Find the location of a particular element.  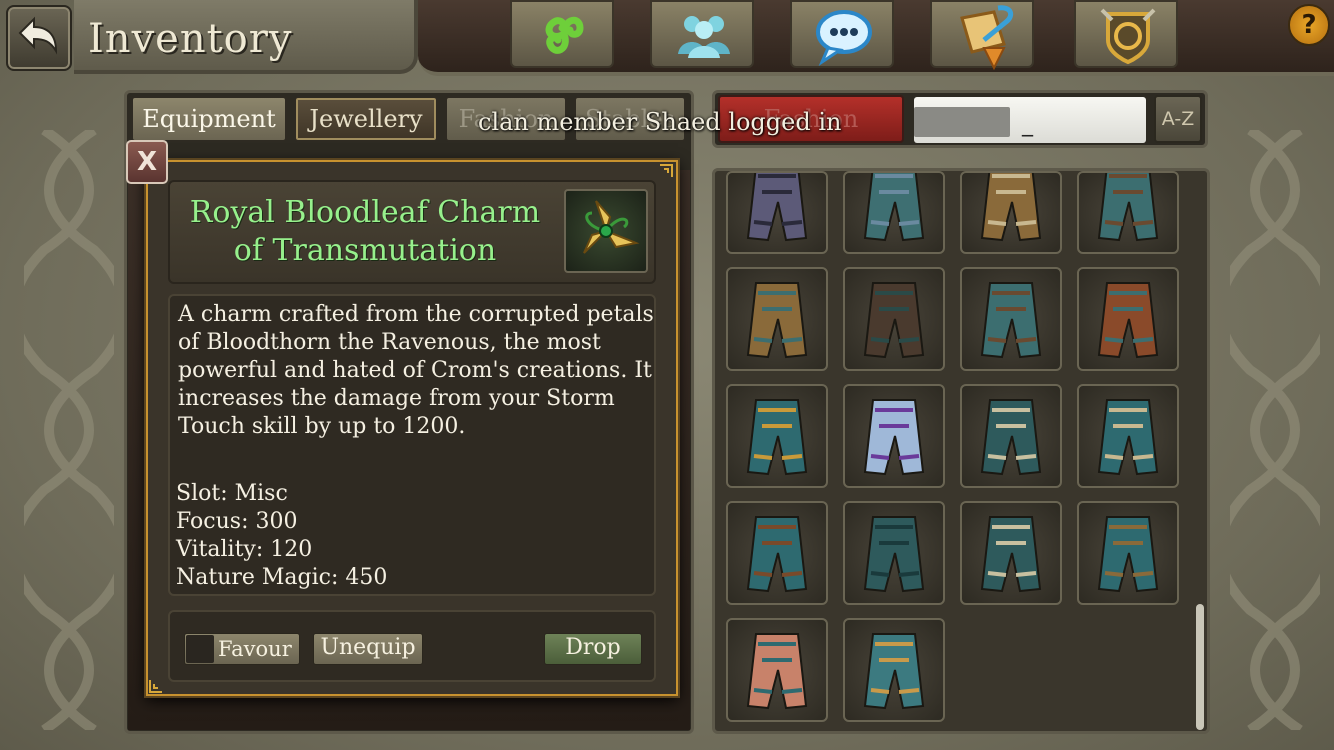

scroll-quill-icon is located at coordinates (987, 37).